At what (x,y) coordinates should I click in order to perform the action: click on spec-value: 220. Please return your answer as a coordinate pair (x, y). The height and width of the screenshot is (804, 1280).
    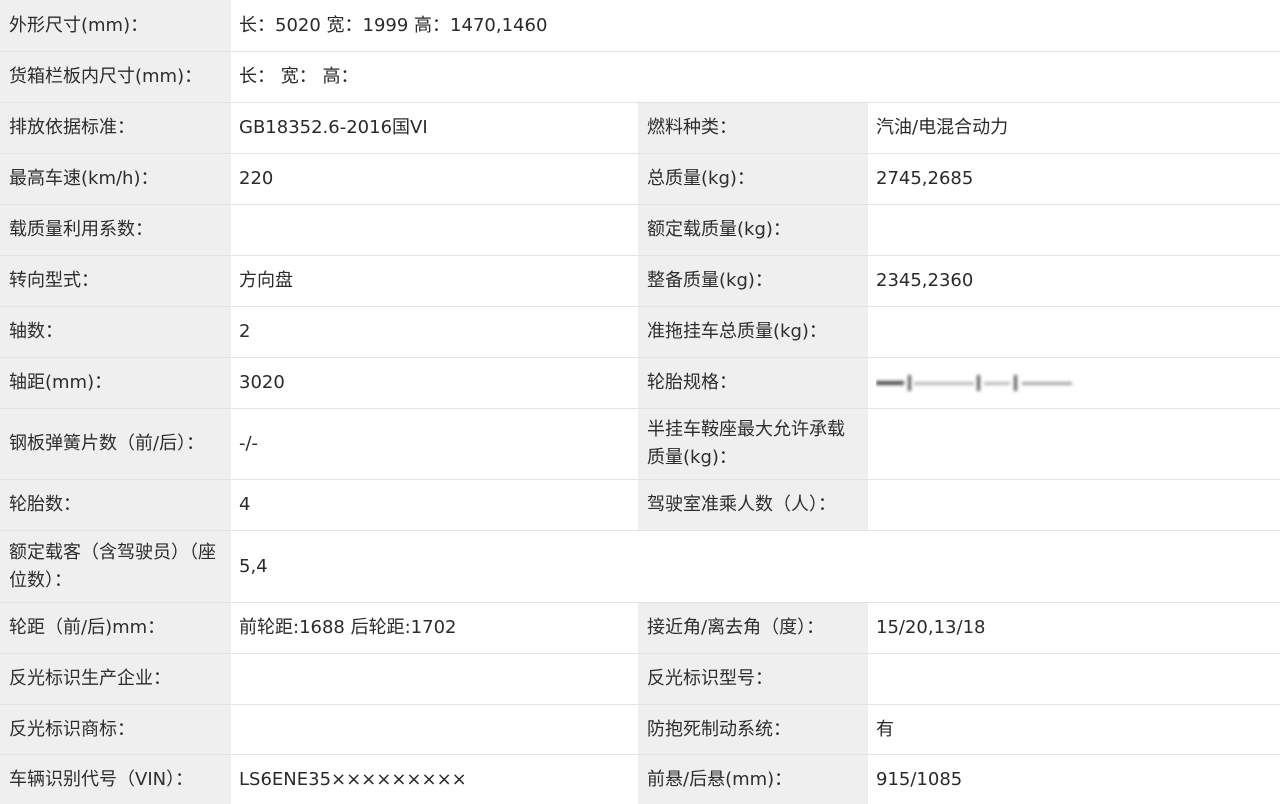
    Looking at the image, I should click on (434, 179).